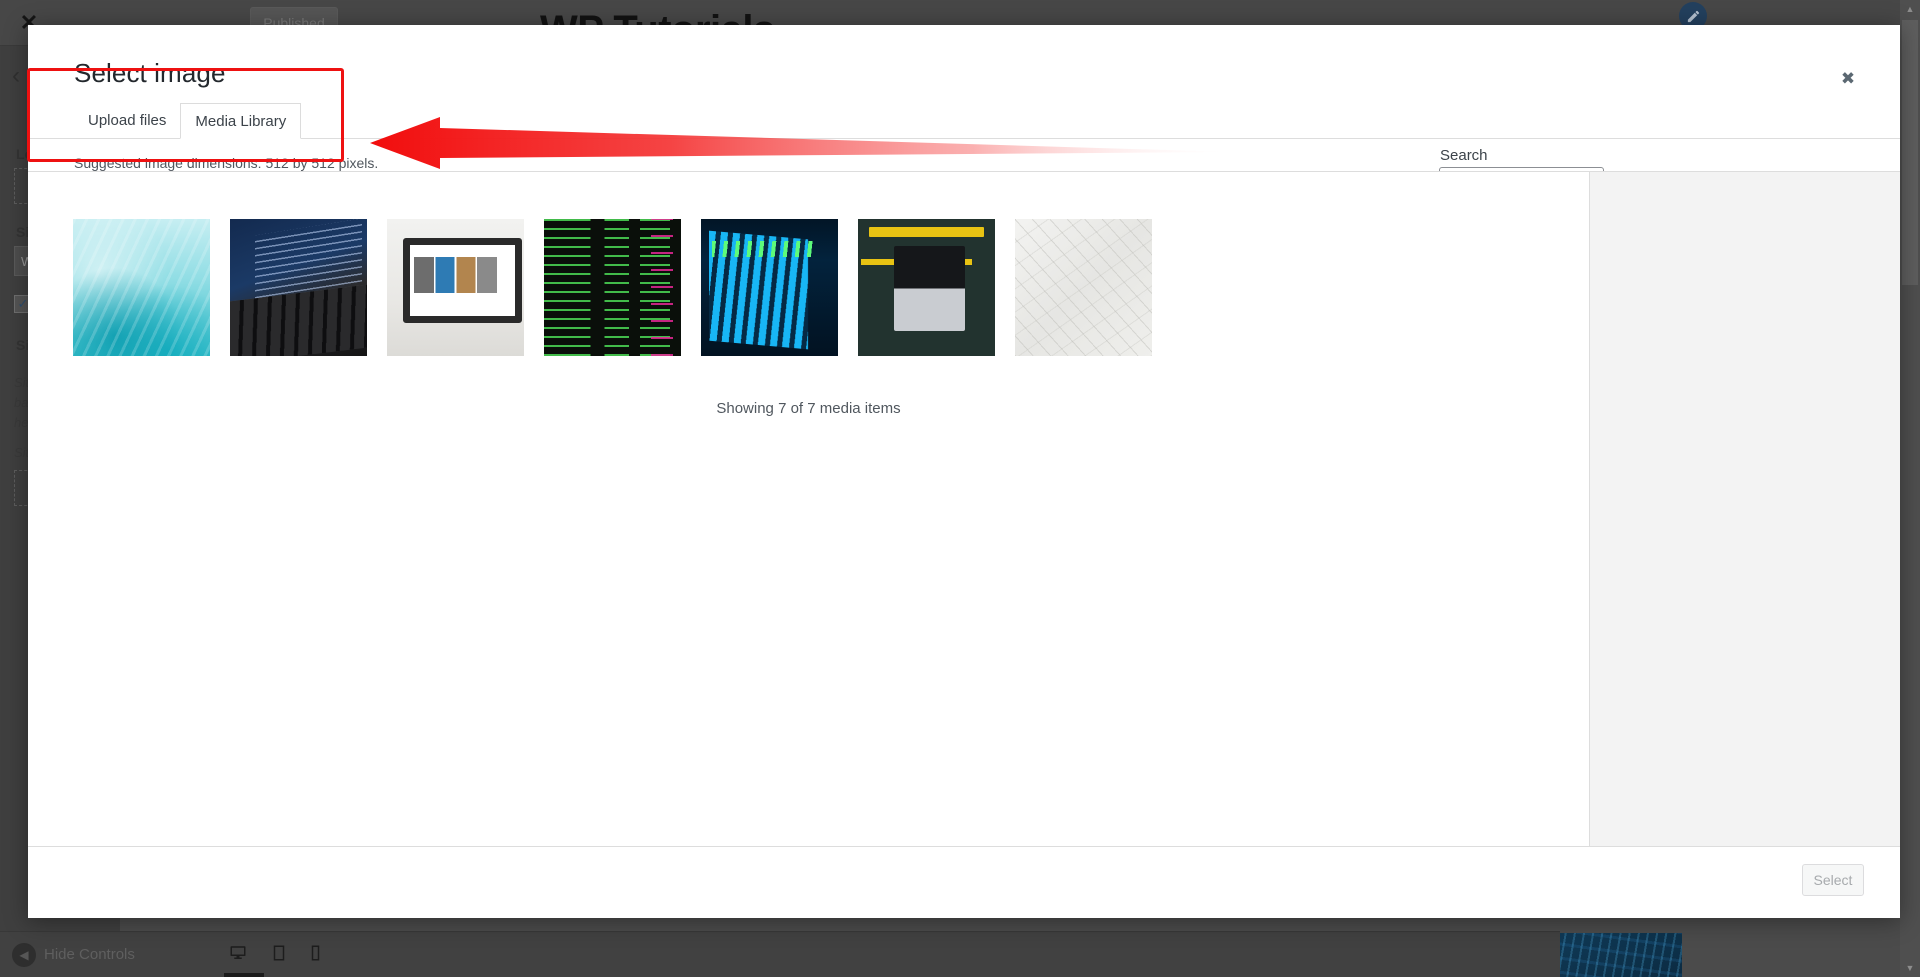 Image resolution: width=1920 pixels, height=977 pixels. Describe the element at coordinates (16, 76) in the screenshot. I see `sidebar-back-chevron-icon: ‹` at that location.